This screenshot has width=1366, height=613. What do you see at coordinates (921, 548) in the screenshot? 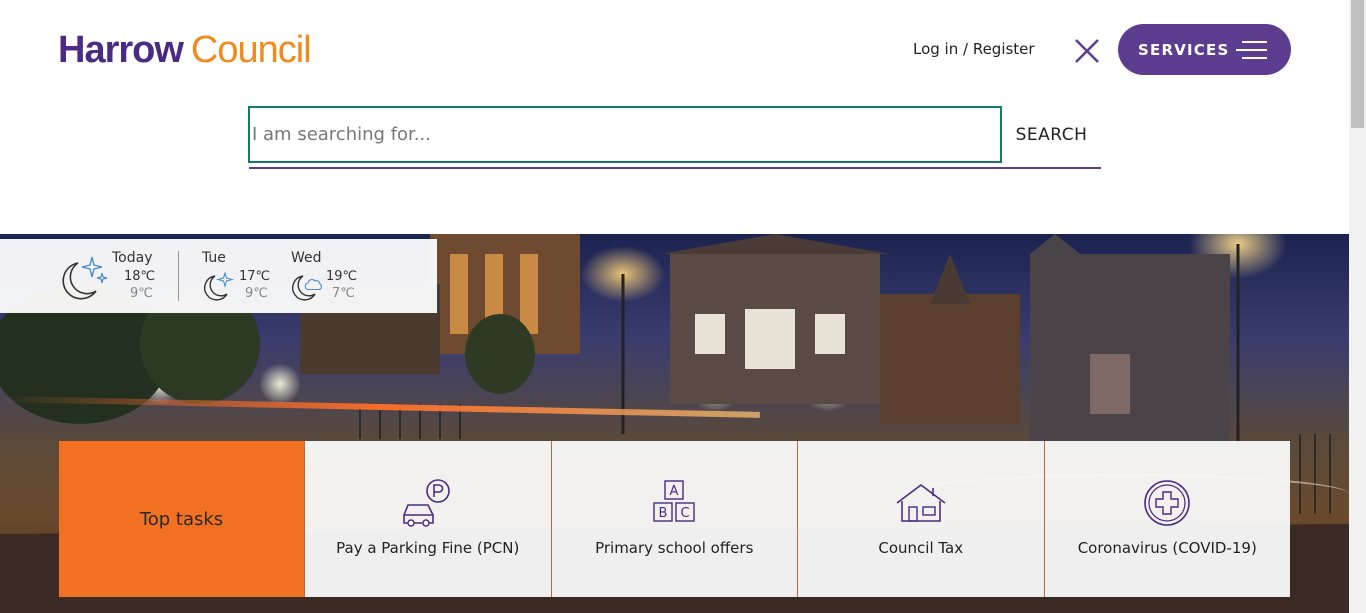
I see `task-label: Council Tax` at bounding box center [921, 548].